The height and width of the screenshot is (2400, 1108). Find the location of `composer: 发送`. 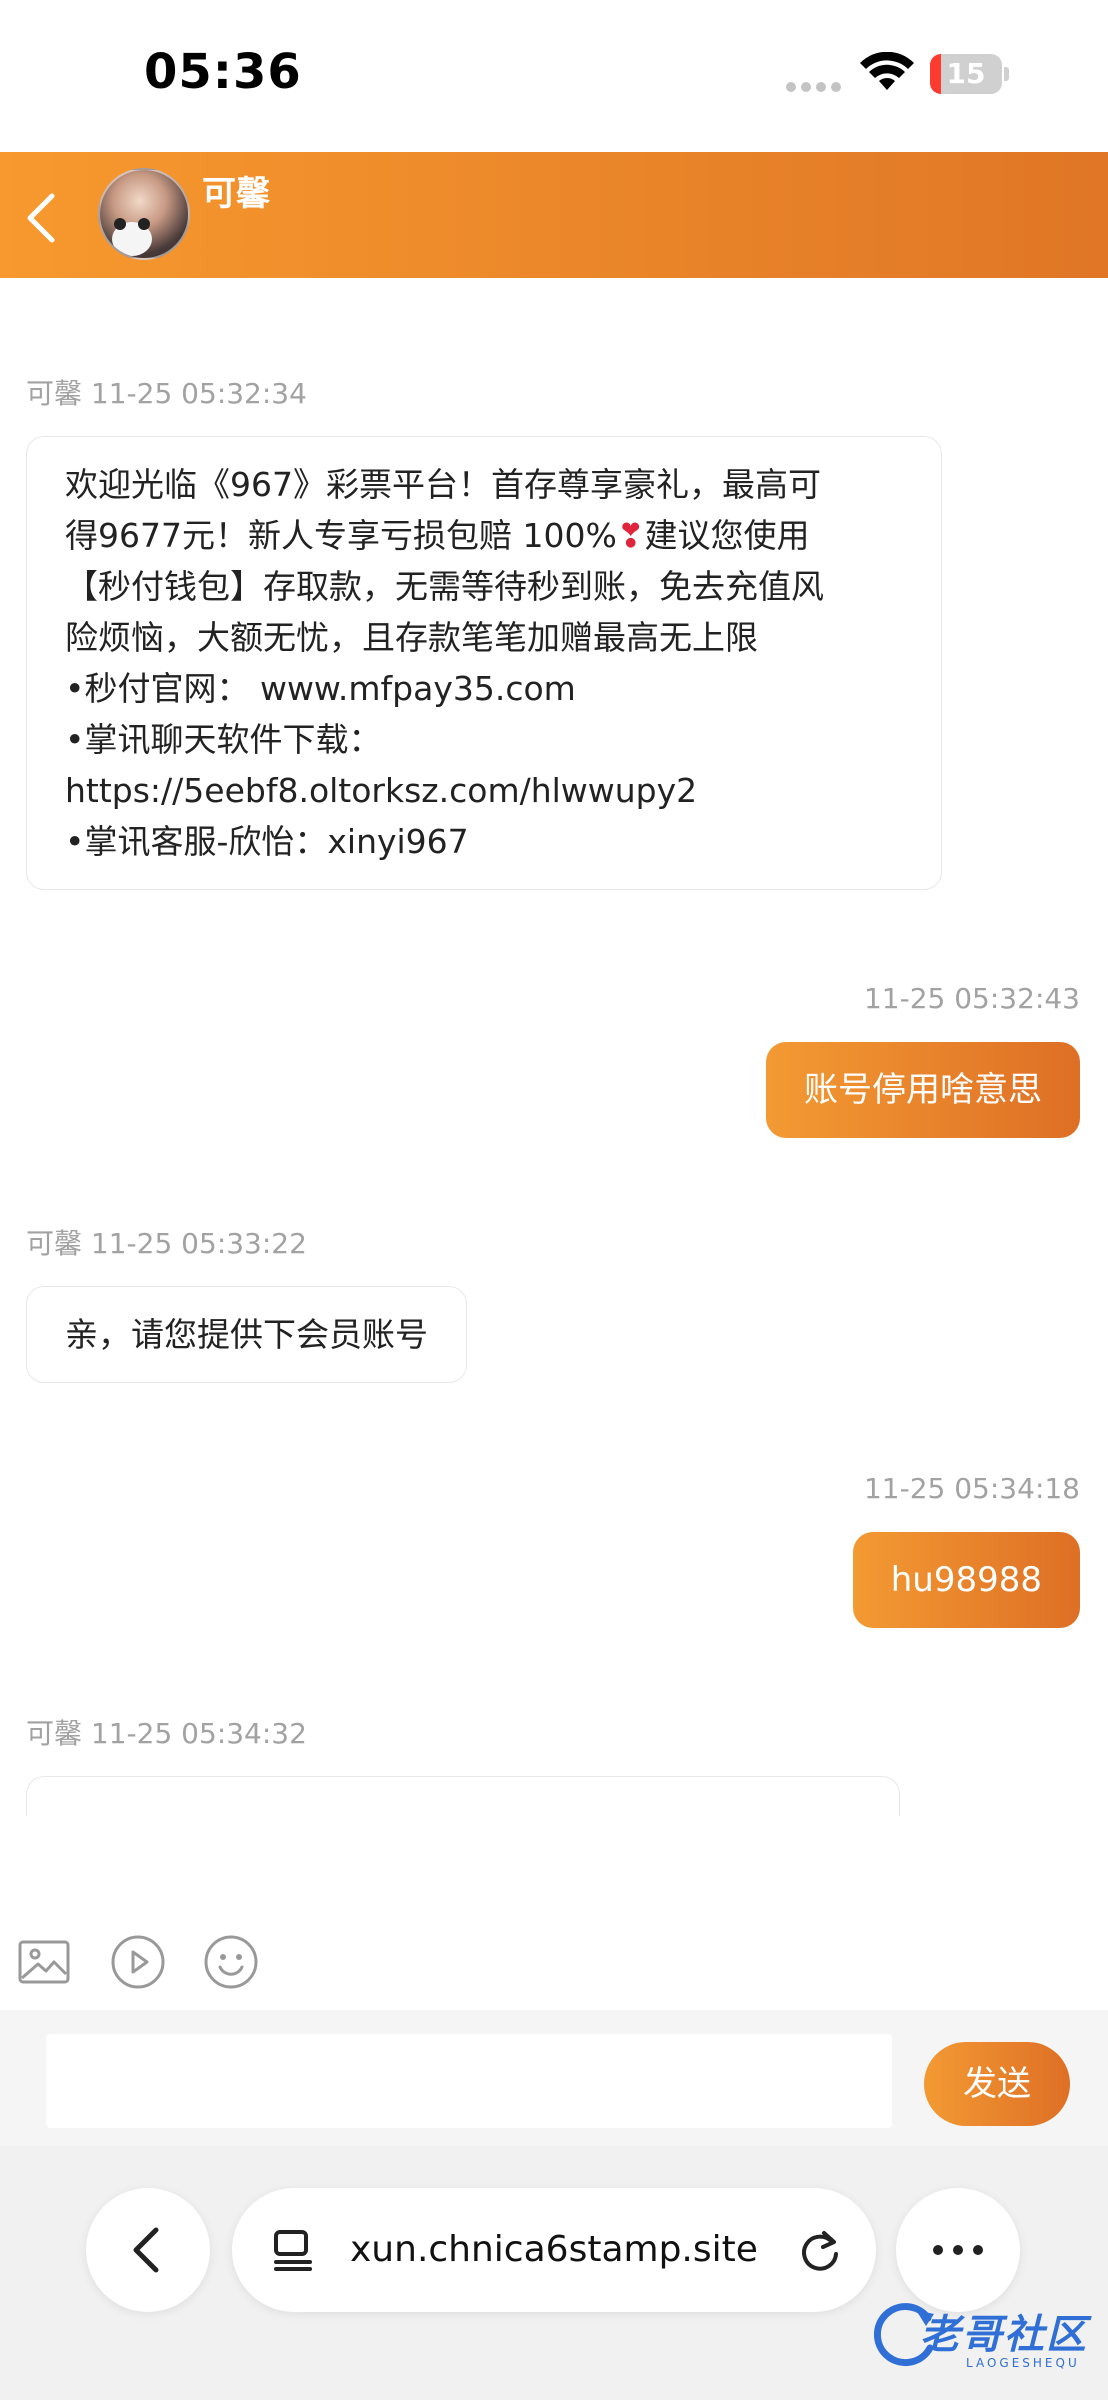

composer: 发送 is located at coordinates (554, 2078).